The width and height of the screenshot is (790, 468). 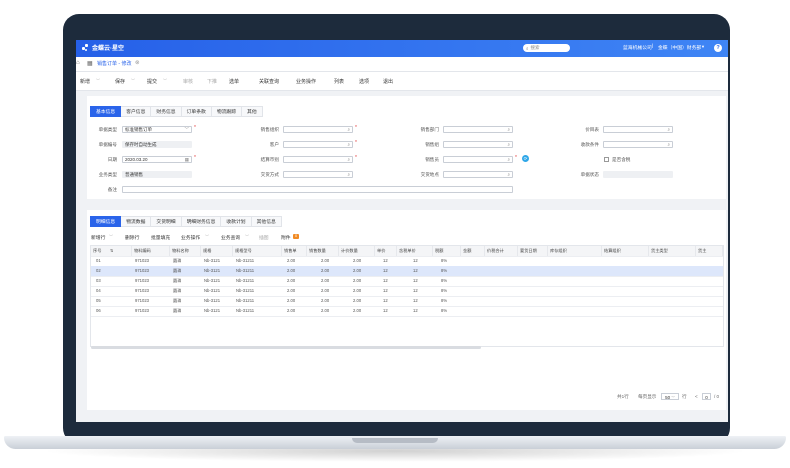 What do you see at coordinates (415, 251) in the screenshot?
I see `col-tax-price: 含税单价` at bounding box center [415, 251].